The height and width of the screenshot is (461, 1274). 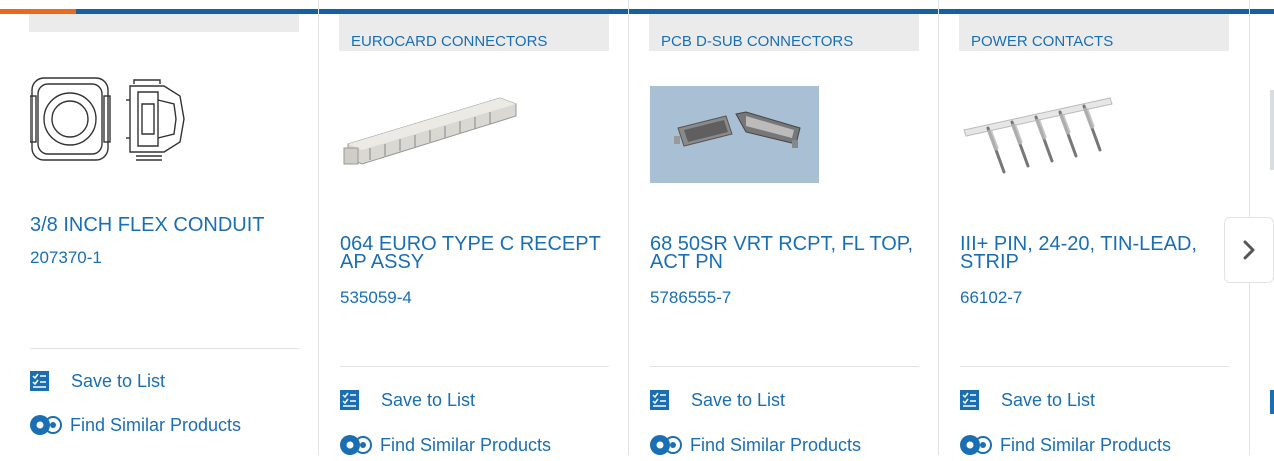 What do you see at coordinates (1038, 135) in the screenshot?
I see `power-contacts-image` at bounding box center [1038, 135].